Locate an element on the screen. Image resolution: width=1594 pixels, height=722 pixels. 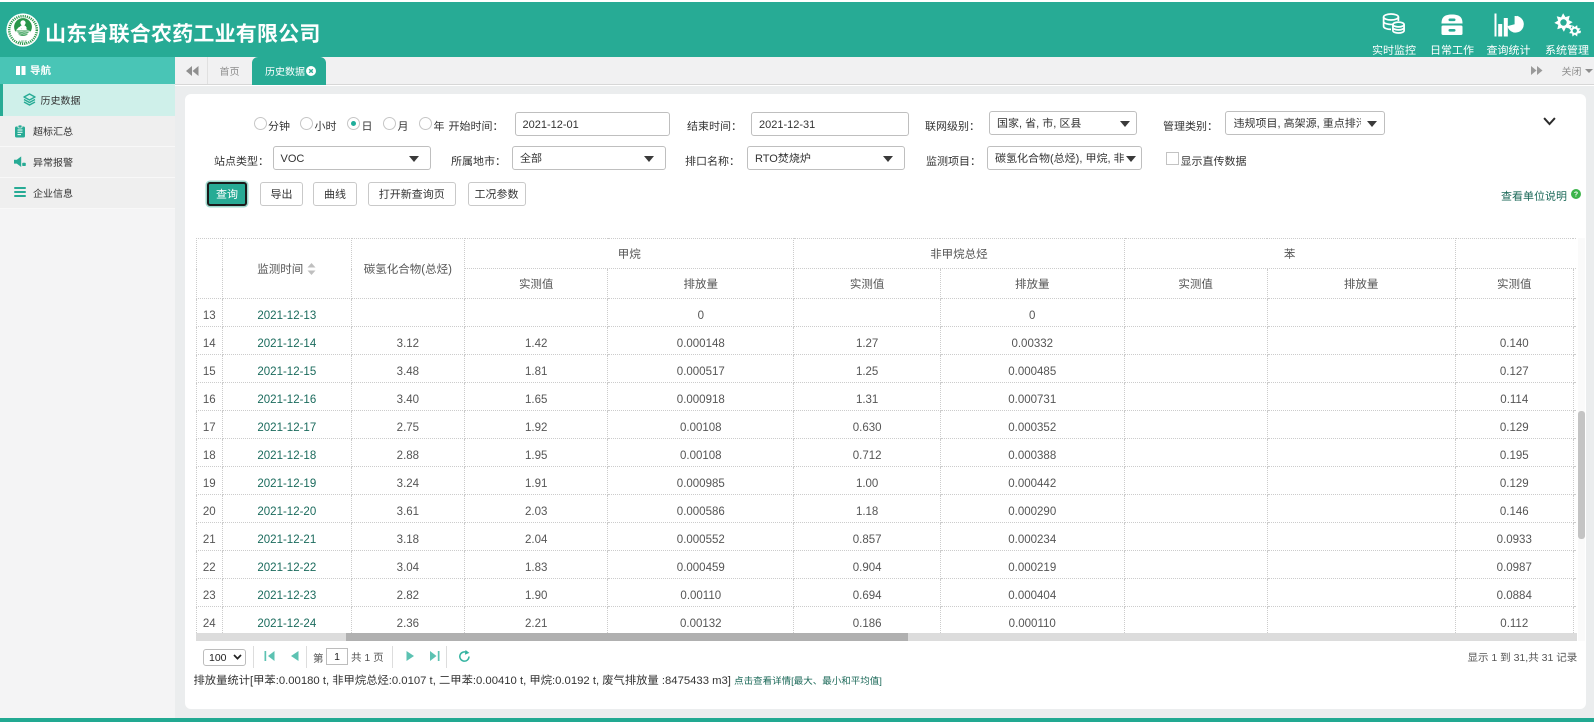
svg-text: MEE is located at coordinates (23, 41).